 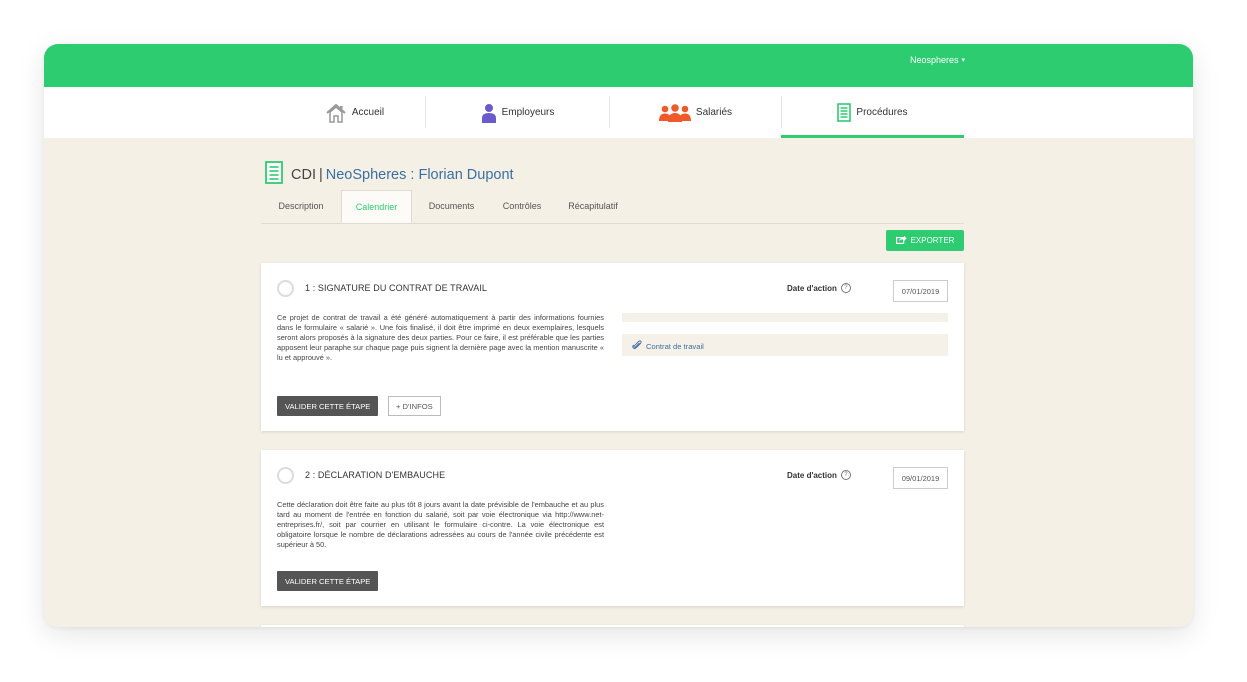 What do you see at coordinates (934, 60) in the screenshot?
I see `user-menu-label: Neospheres` at bounding box center [934, 60].